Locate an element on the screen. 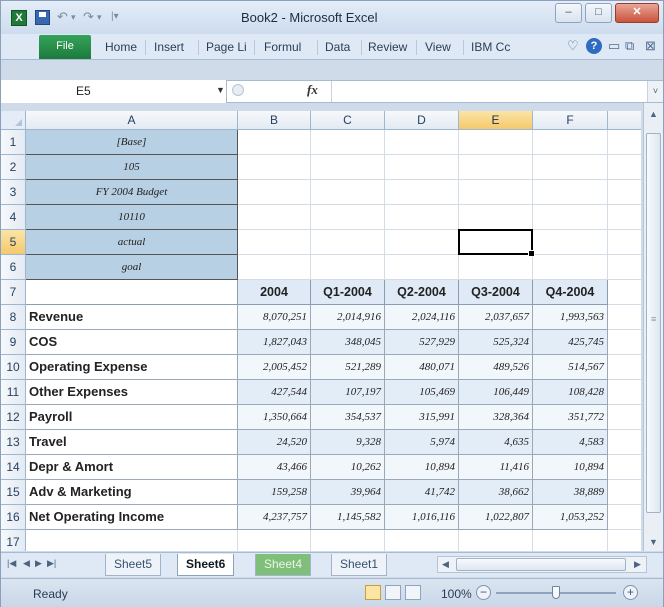  column-header: F is located at coordinates (570, 120).